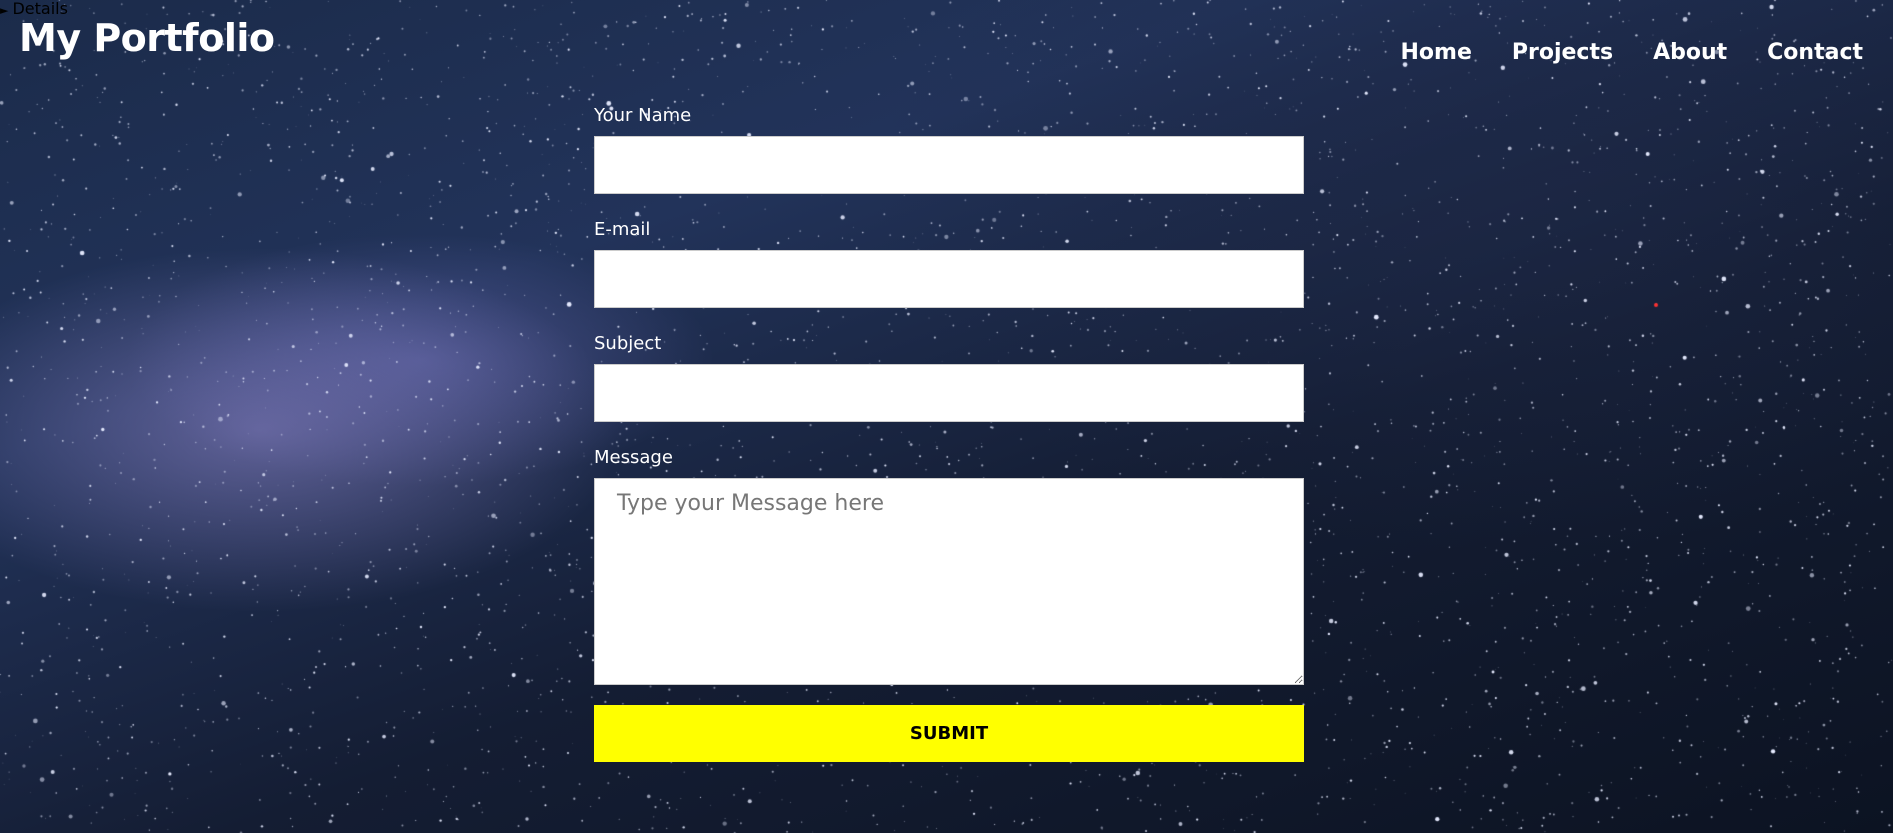 This screenshot has height=833, width=1893. I want to click on site-logo: My Portfolio, so click(147, 38).